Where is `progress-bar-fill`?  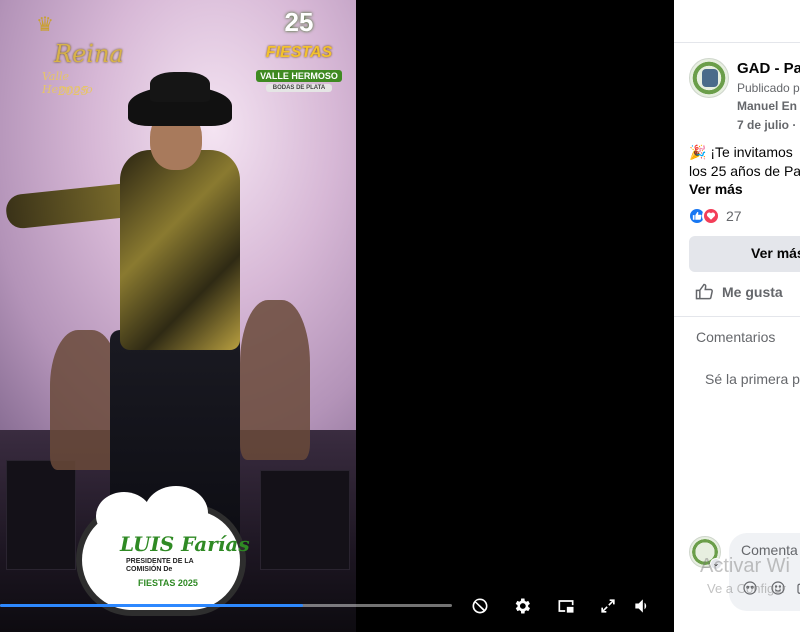 progress-bar-fill is located at coordinates (151, 605).